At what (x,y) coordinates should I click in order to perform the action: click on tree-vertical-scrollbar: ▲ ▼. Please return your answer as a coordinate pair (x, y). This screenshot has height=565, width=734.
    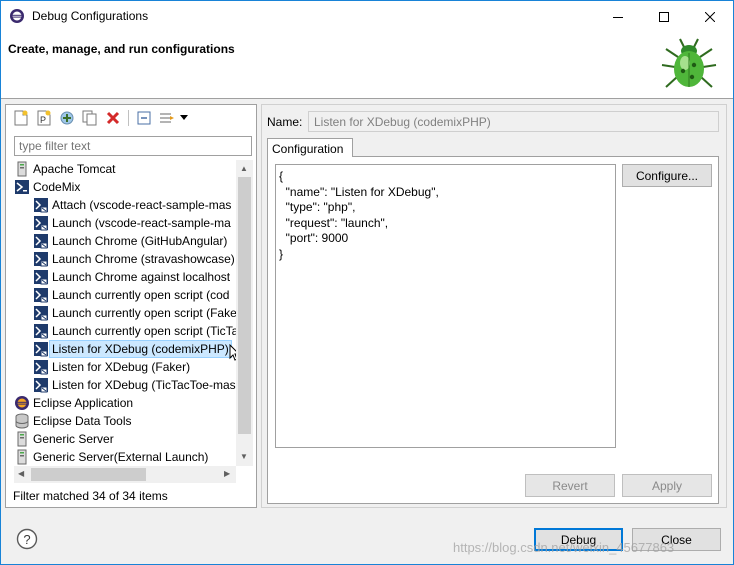
    Looking at the image, I should click on (244, 313).